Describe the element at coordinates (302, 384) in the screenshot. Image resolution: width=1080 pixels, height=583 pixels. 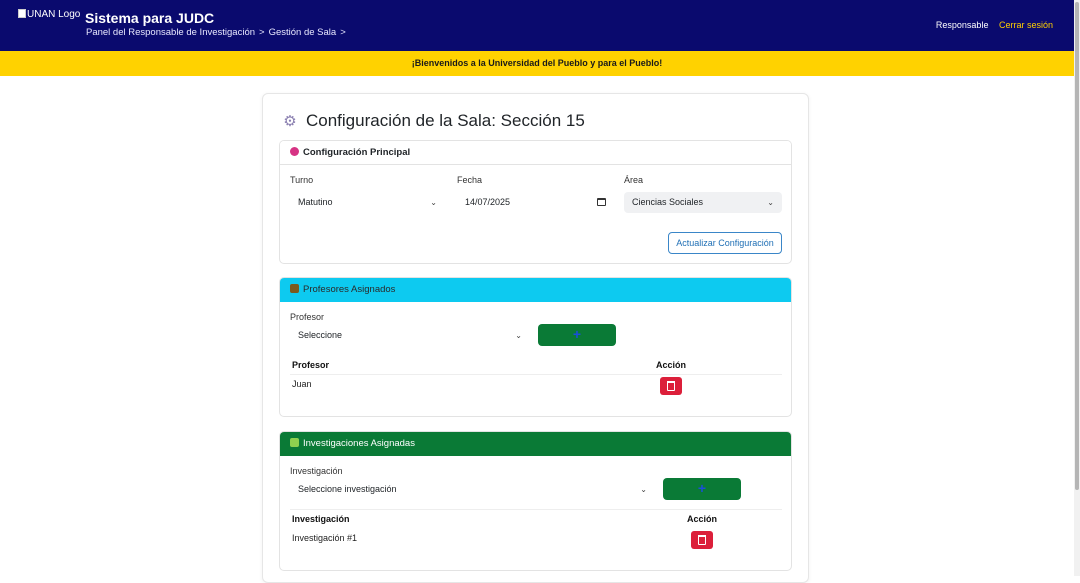
I see `professor-row-name: Juan` at that location.